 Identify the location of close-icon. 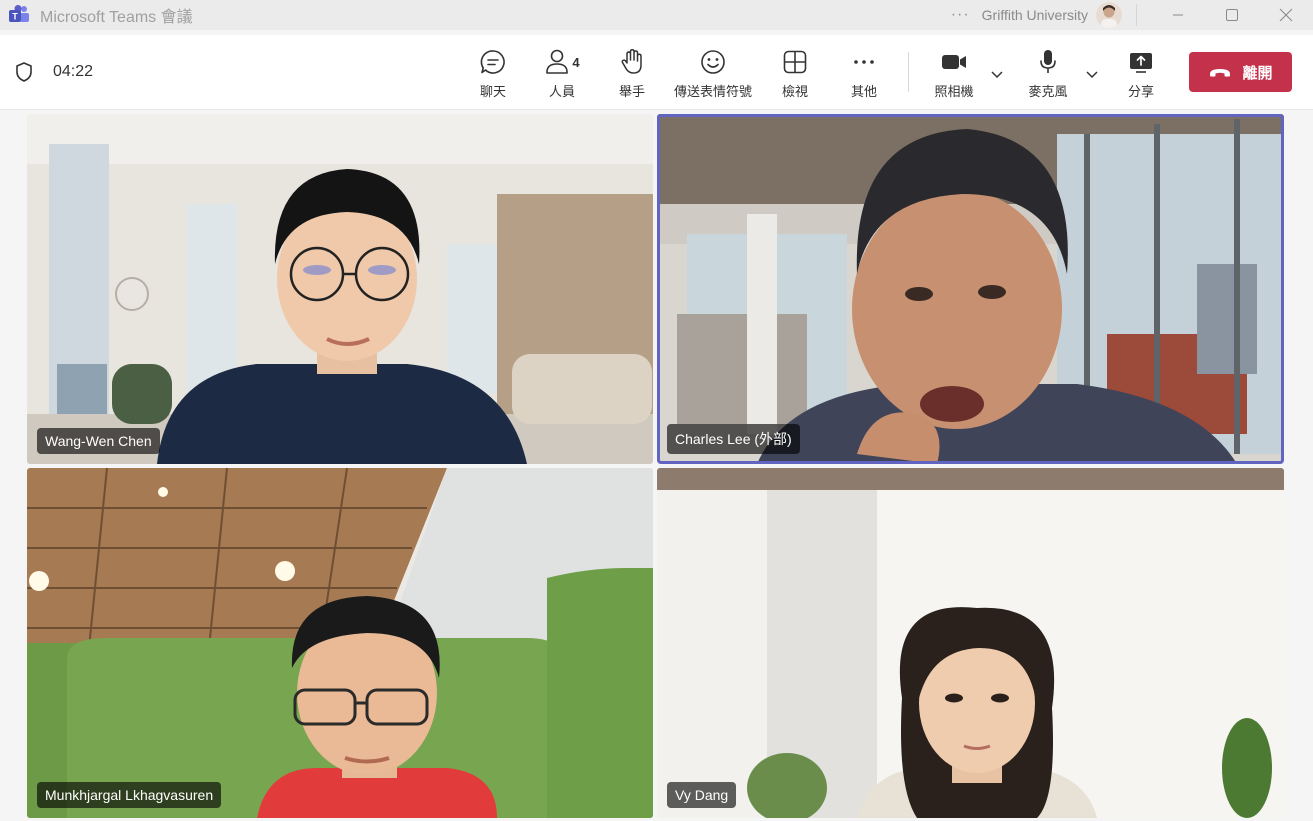
(1286, 15).